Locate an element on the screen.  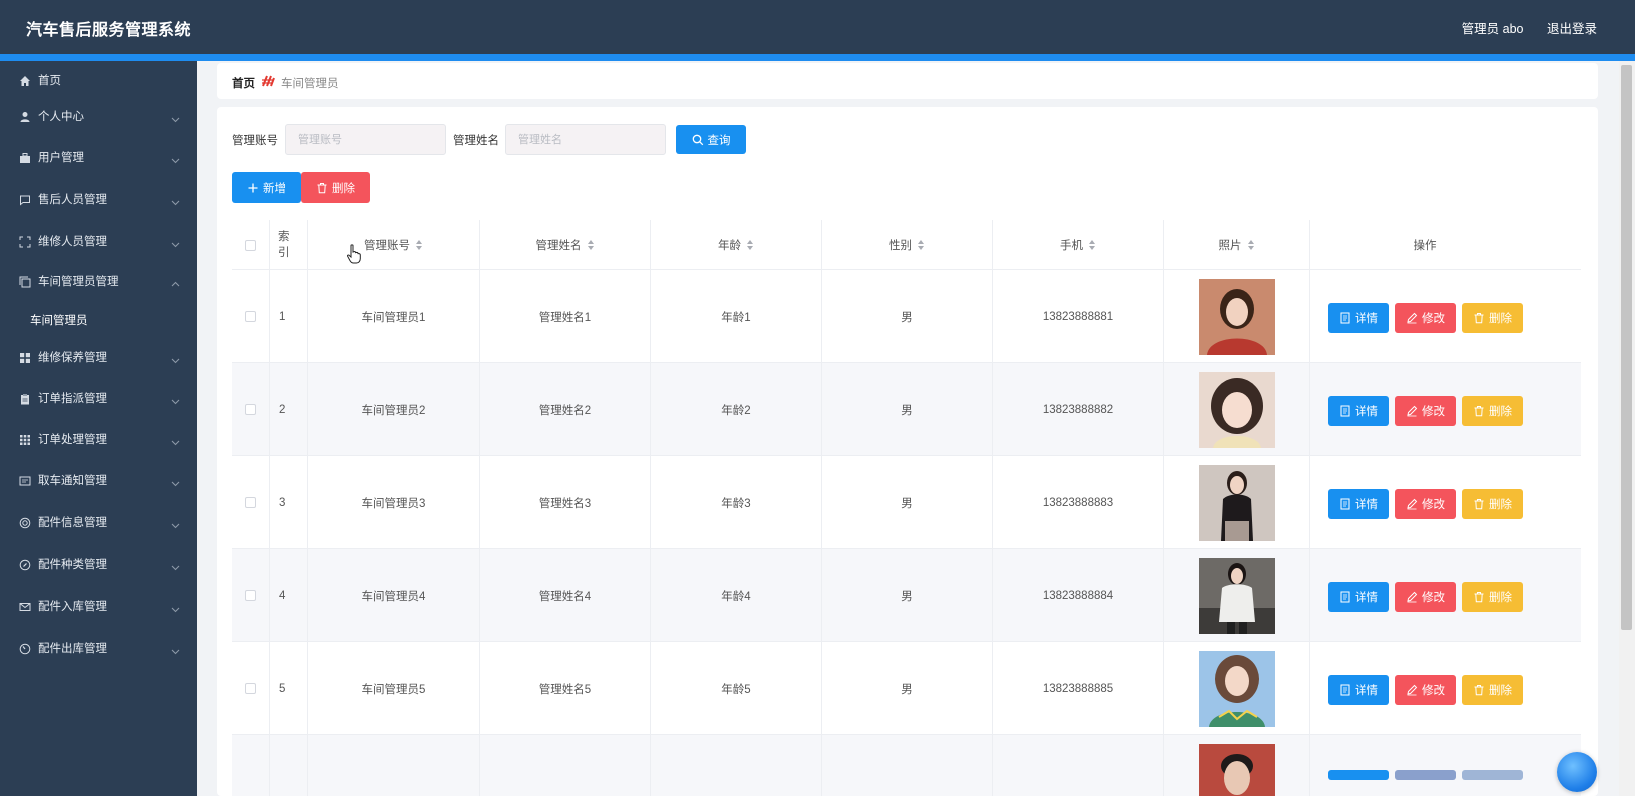
add-button: 新增 is located at coordinates (266, 187).